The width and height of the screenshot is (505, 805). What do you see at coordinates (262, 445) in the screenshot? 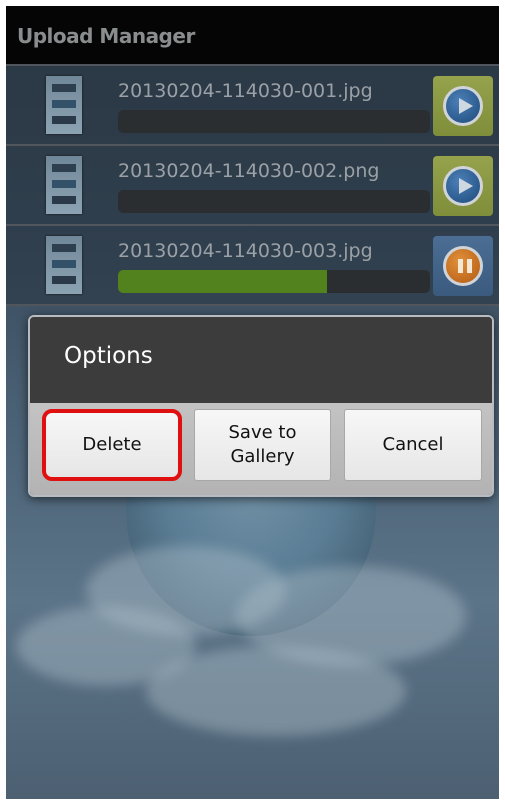
I see `save-to-gallery-button: Save to Gallery` at bounding box center [262, 445].